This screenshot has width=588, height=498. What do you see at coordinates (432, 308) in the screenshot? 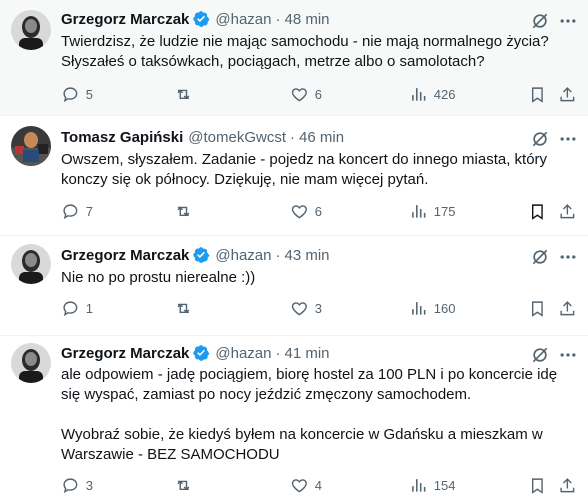
I see `views-button: 160` at bounding box center [432, 308].